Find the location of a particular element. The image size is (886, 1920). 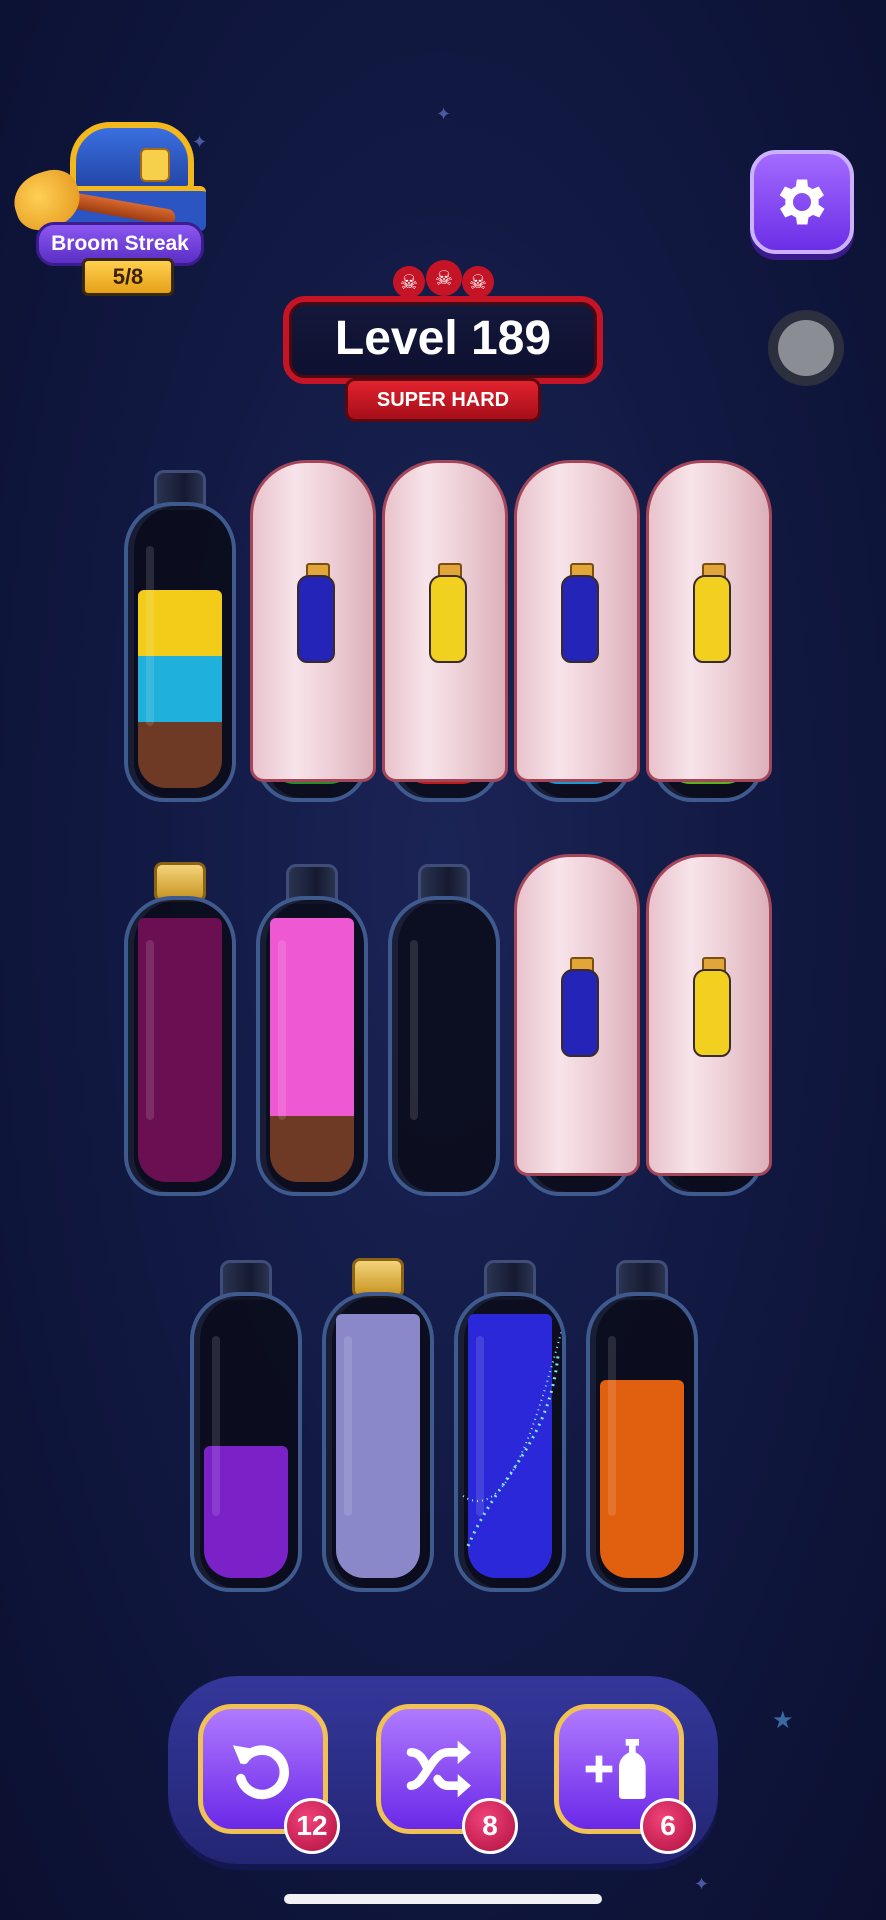

difficulty-badge: SUPER HARD is located at coordinates (443, 400).